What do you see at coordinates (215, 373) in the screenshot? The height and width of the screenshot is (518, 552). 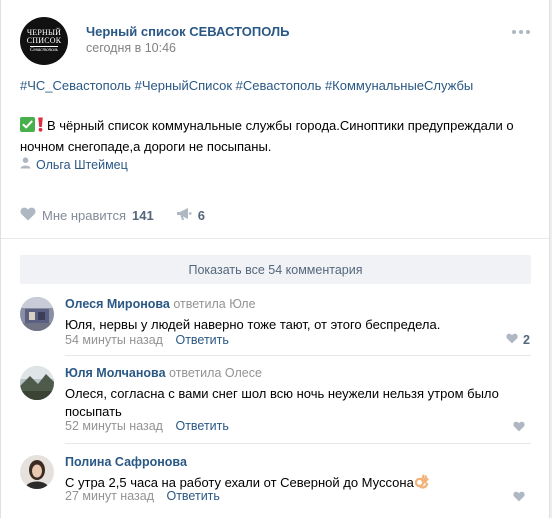 I see `comment-reply-to: ответила Олесе` at bounding box center [215, 373].